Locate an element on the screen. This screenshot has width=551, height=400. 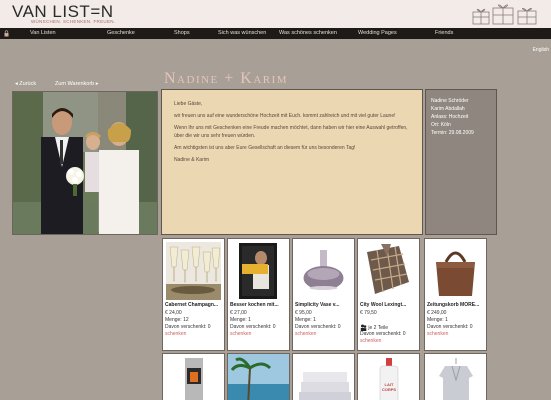
product-quantity-text: je 2 Teile is located at coordinates (378, 327).